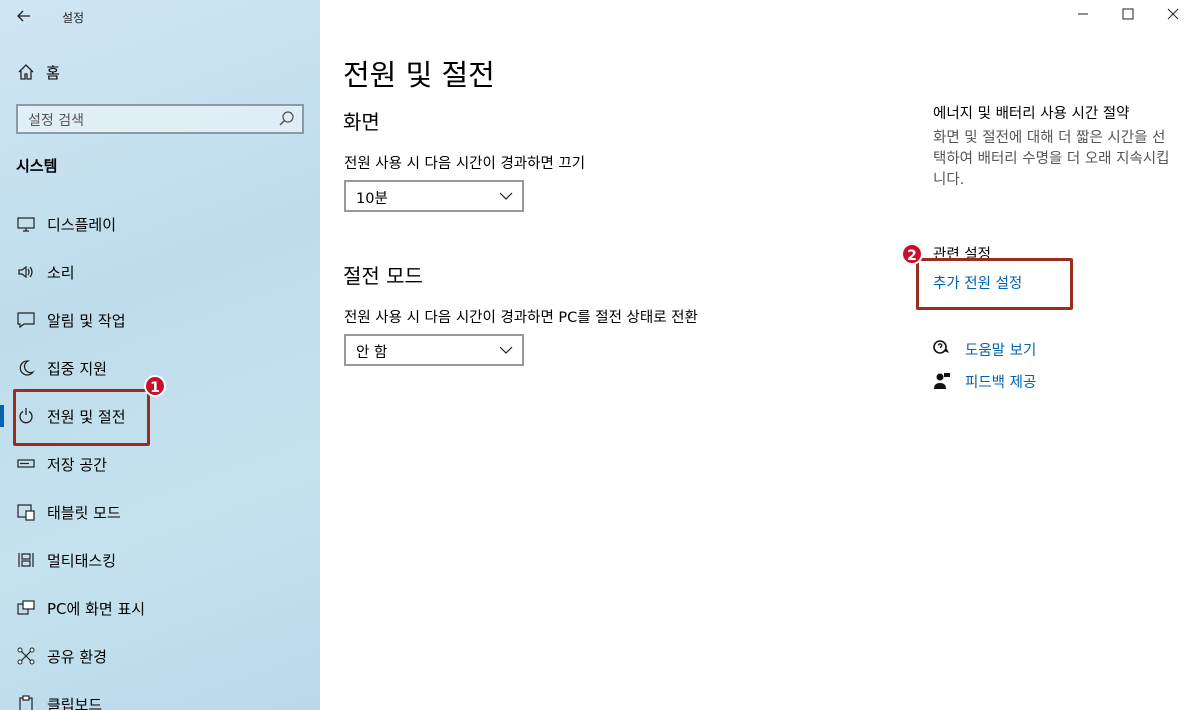  Describe the element at coordinates (941, 347) in the screenshot. I see `help-chat-icon` at that location.